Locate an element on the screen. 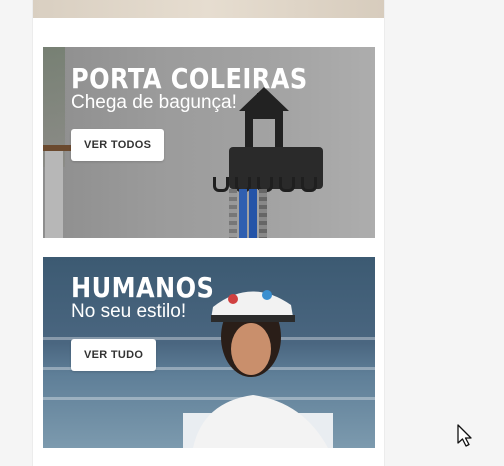 Image resolution: width=504 pixels, height=466 pixels. banner-subtitle: No seu estilo! is located at coordinates (129, 311).